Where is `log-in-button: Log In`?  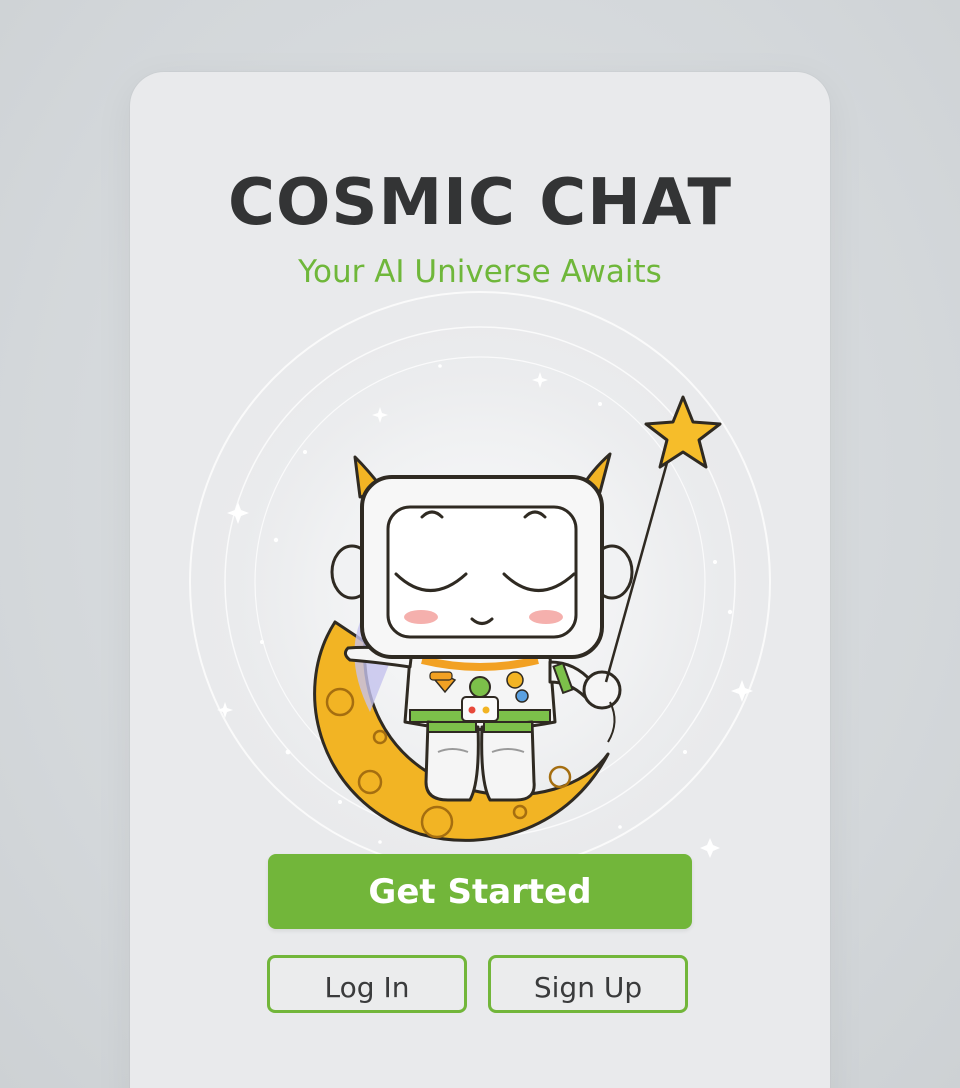 log-in-button: Log In is located at coordinates (367, 984).